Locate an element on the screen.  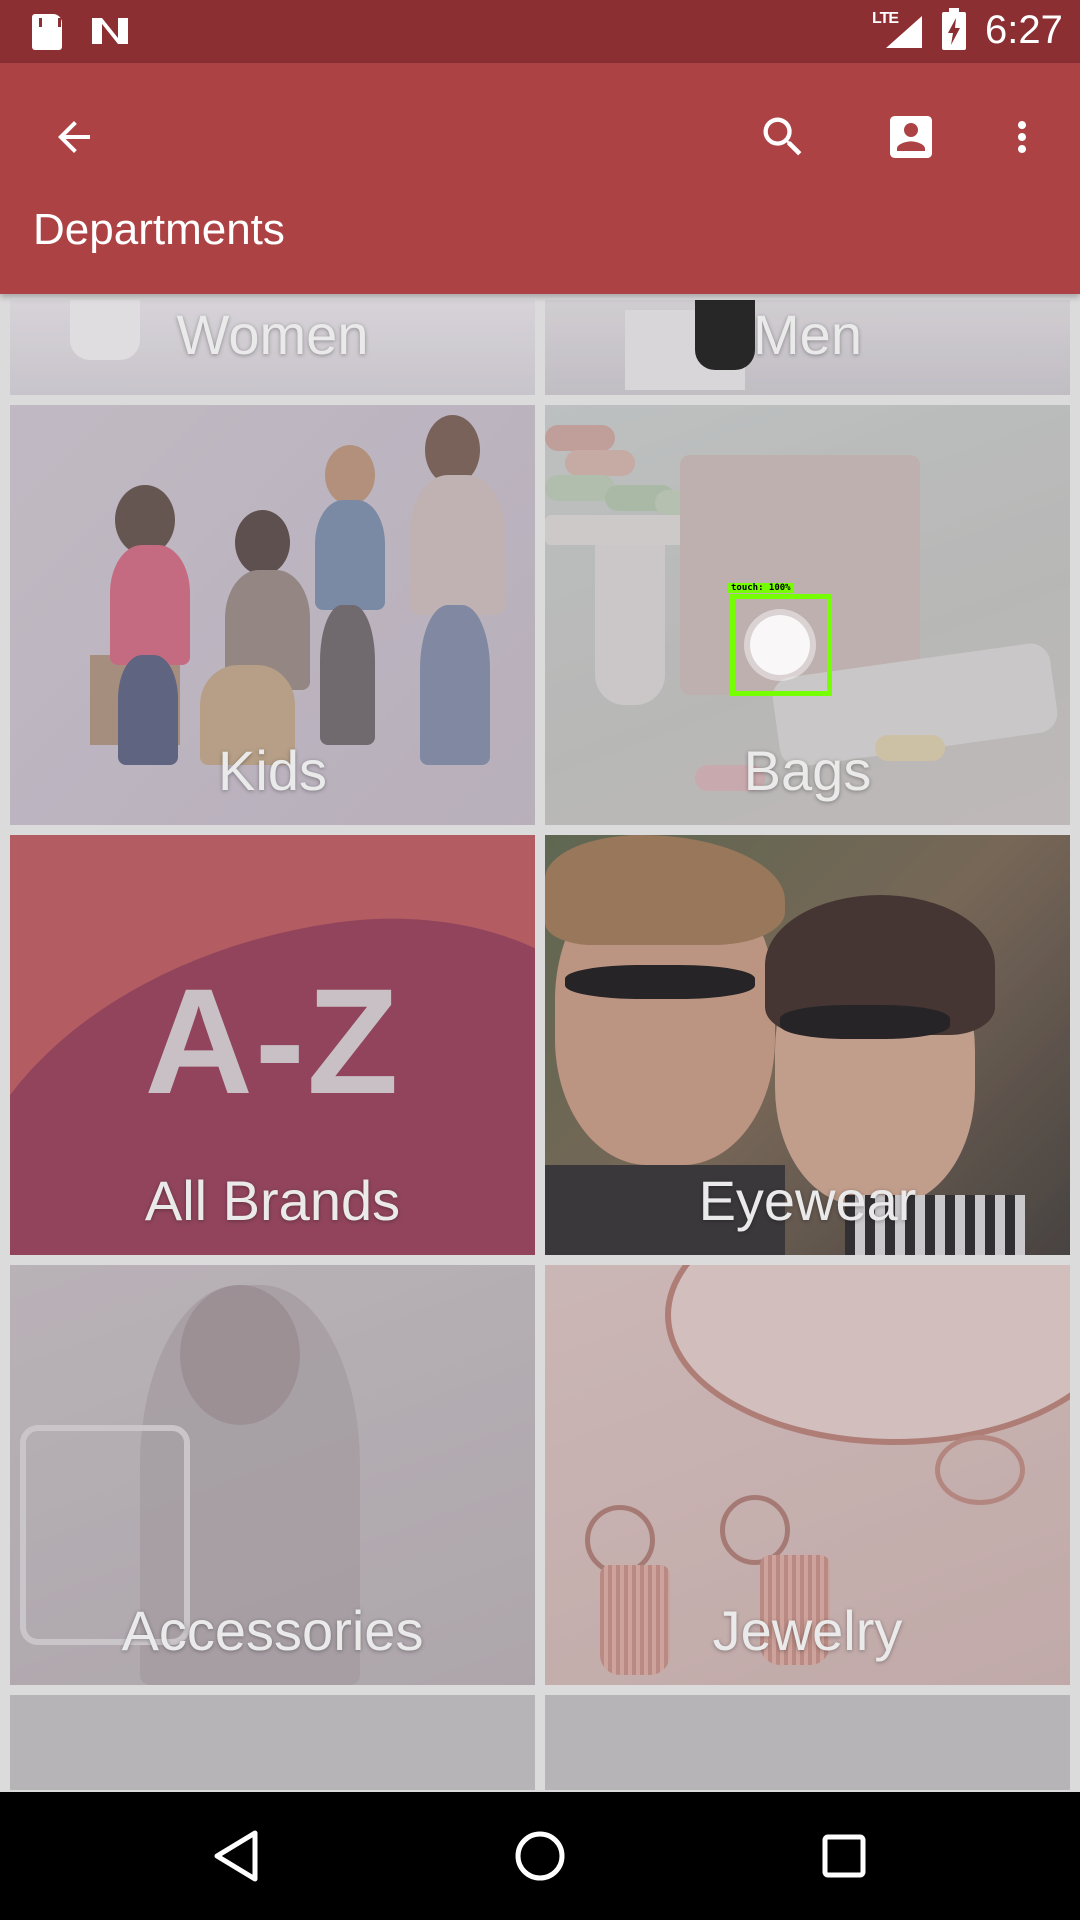
department-label: Women is located at coordinates (272, 334).